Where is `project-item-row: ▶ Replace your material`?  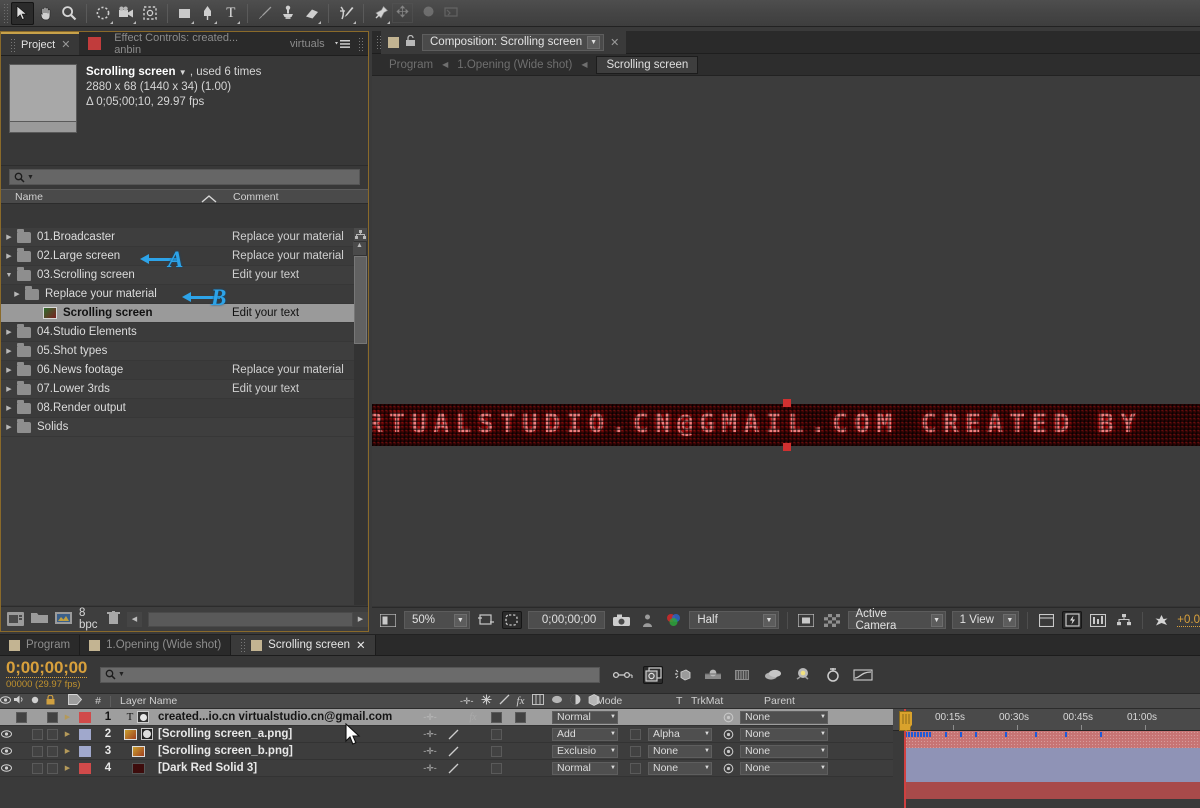 project-item-row: ▶ Replace your material is located at coordinates (177, 294).